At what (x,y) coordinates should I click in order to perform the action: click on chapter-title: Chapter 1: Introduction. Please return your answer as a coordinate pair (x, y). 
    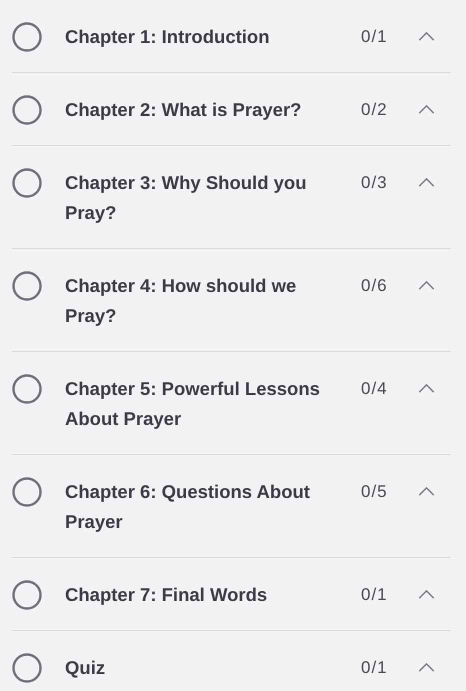
    Looking at the image, I should click on (208, 37).